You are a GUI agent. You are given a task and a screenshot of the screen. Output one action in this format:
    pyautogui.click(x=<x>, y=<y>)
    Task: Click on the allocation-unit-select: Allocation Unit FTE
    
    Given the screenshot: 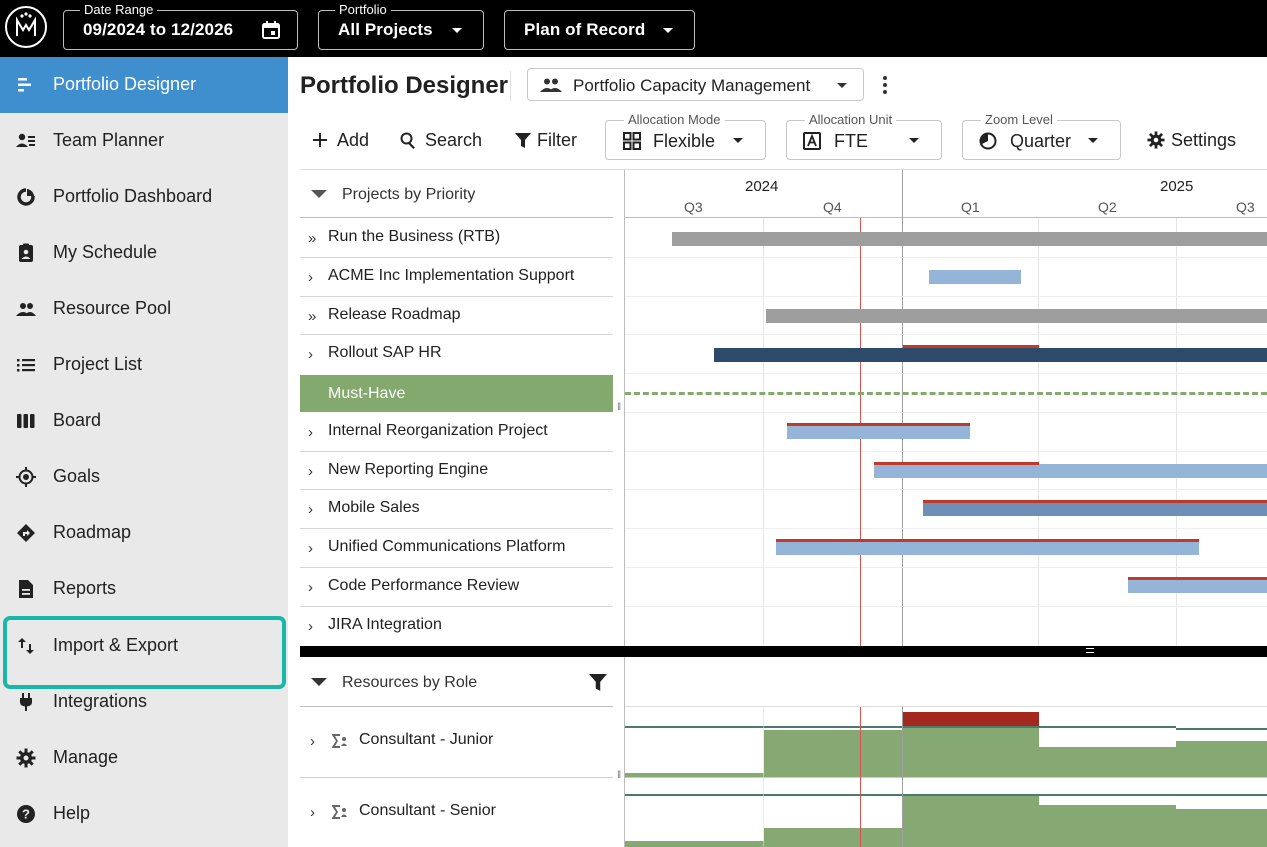 What is the action you would take?
    pyautogui.click(x=864, y=136)
    